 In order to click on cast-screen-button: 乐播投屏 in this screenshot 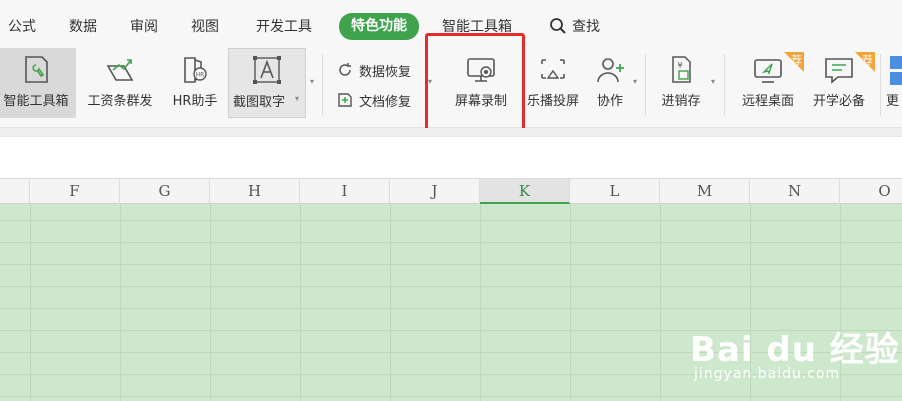, I will do `click(553, 83)`.